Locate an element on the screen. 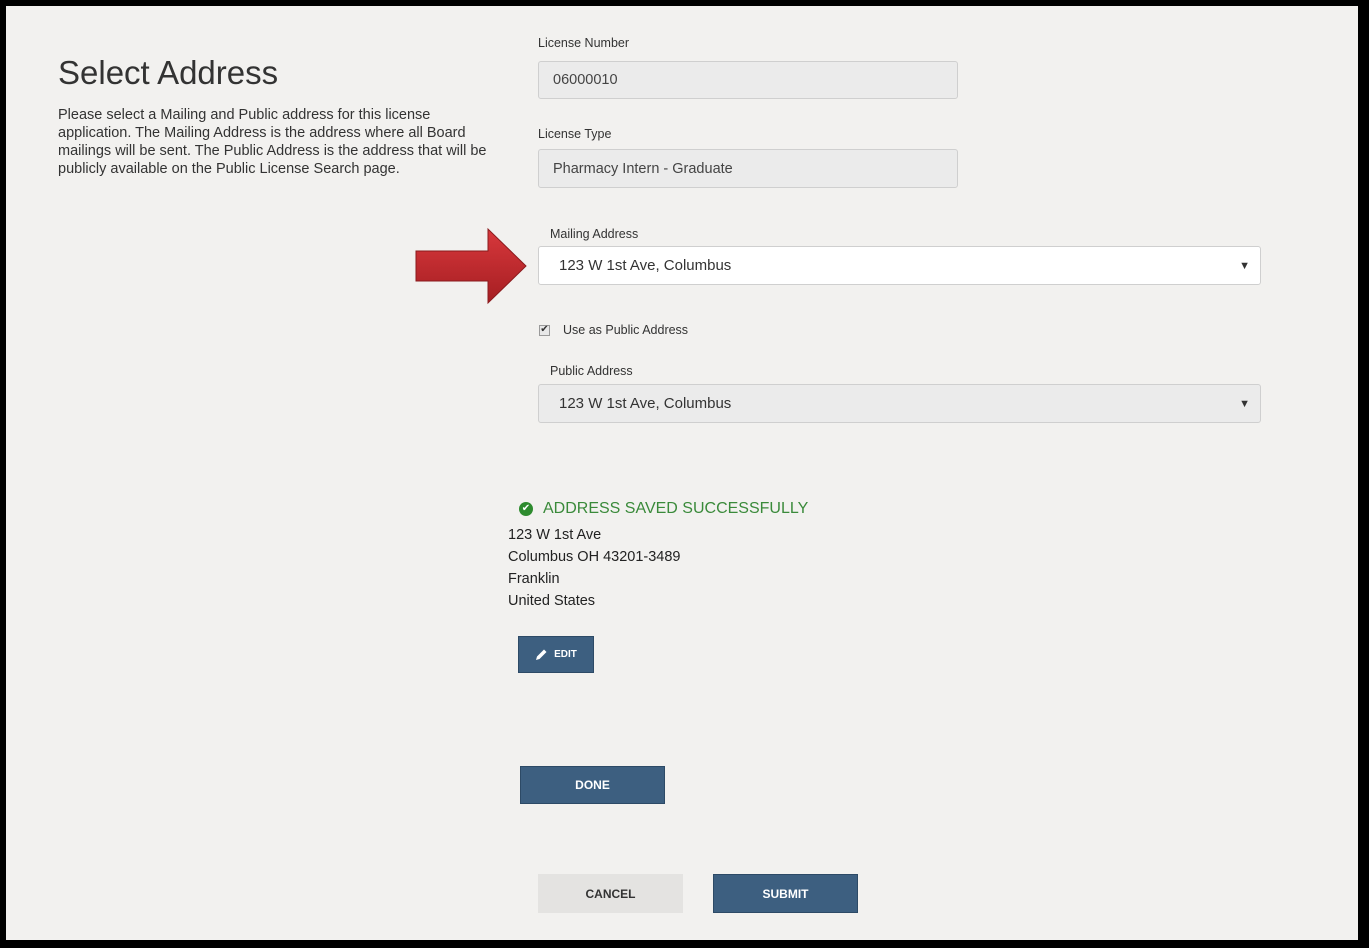 The height and width of the screenshot is (948, 1369). cancel-button: CANCEL is located at coordinates (610, 893).